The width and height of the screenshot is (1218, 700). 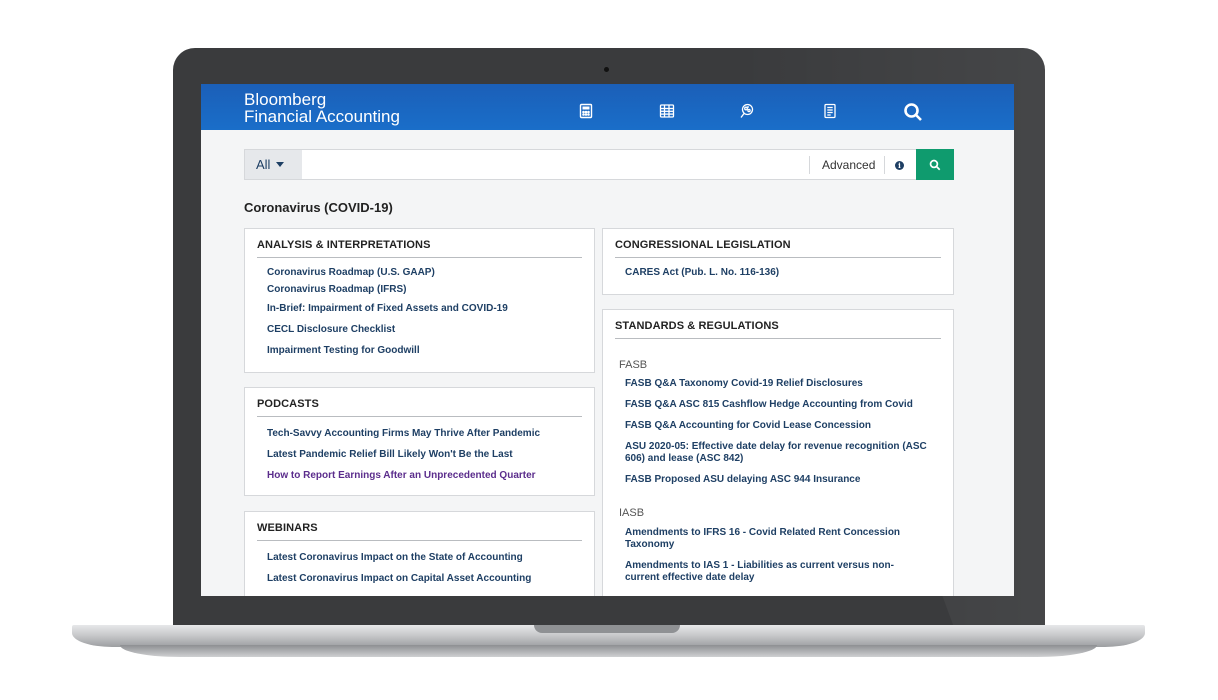 What do you see at coordinates (632, 513) in the screenshot?
I see `iasb-label: IASB` at bounding box center [632, 513].